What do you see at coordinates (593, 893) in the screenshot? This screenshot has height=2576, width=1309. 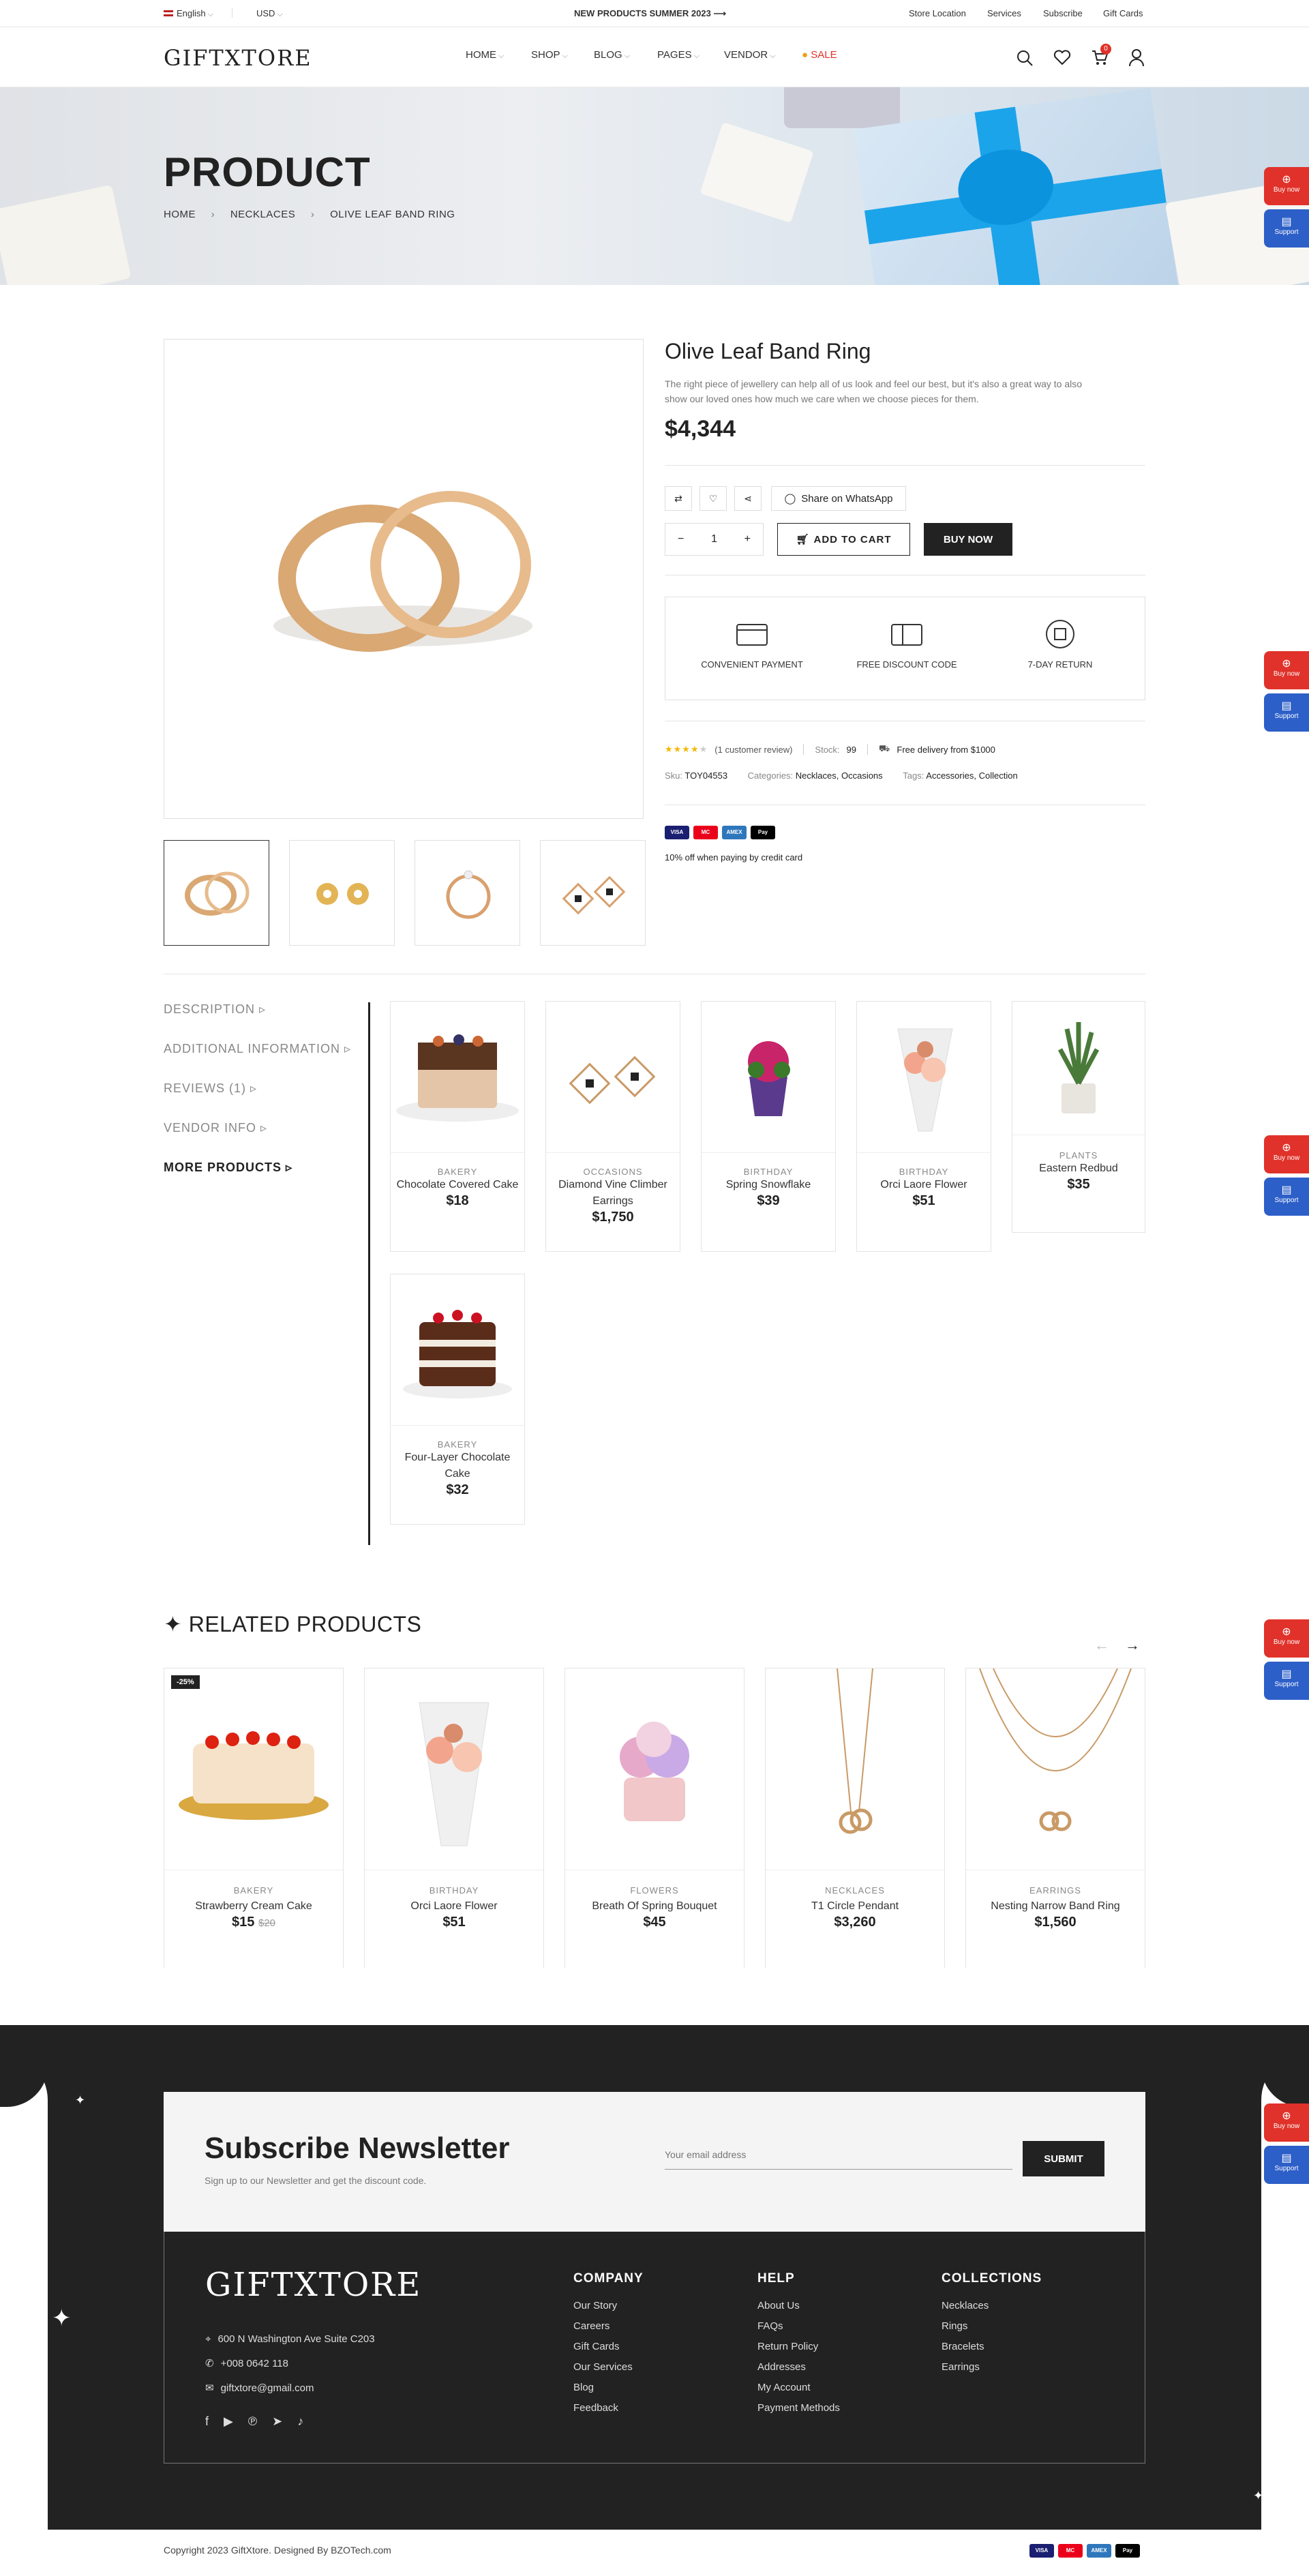 I see `thumbnail-diamond-earrings` at bounding box center [593, 893].